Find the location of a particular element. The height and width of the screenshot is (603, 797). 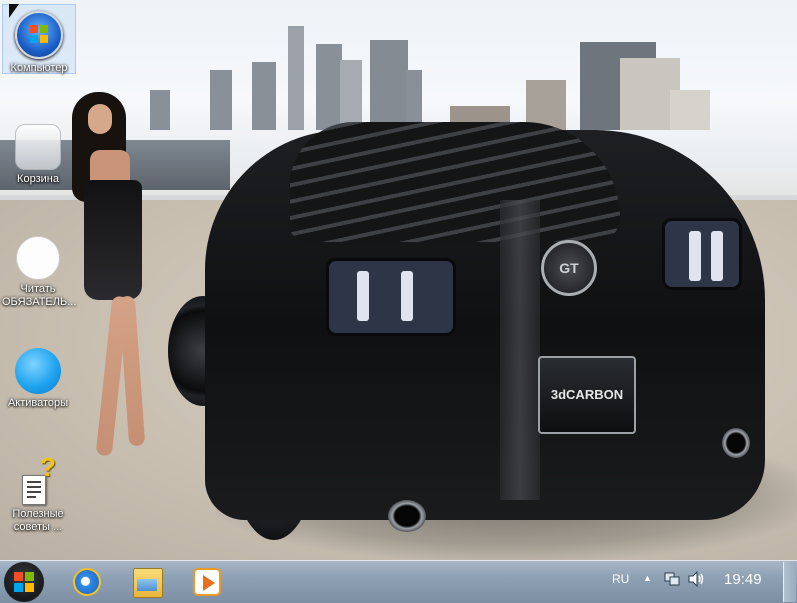

desktop-icon-activators: Активаторы is located at coordinates (38, 376).